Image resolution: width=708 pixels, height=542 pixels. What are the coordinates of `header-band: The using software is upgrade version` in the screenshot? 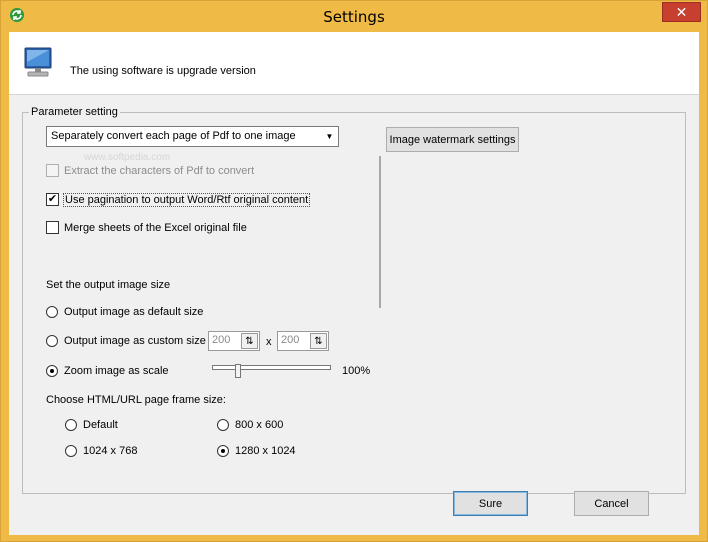 It's located at (354, 63).